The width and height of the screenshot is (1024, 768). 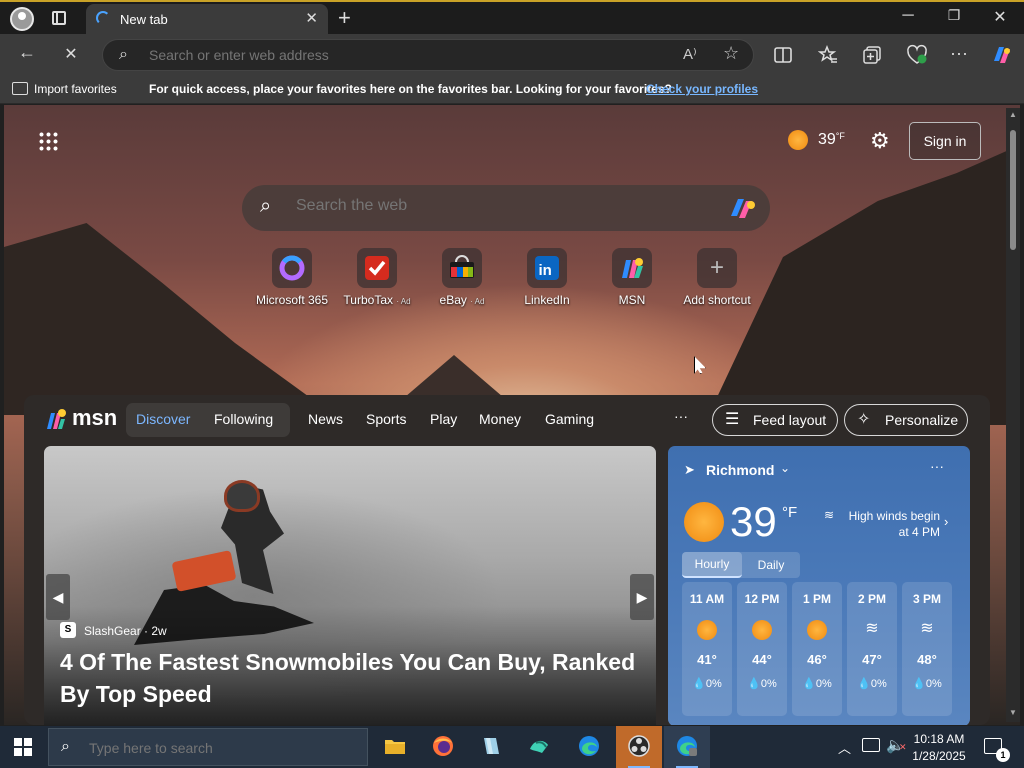 I want to click on sign-in-button: Sign in, so click(x=945, y=141).